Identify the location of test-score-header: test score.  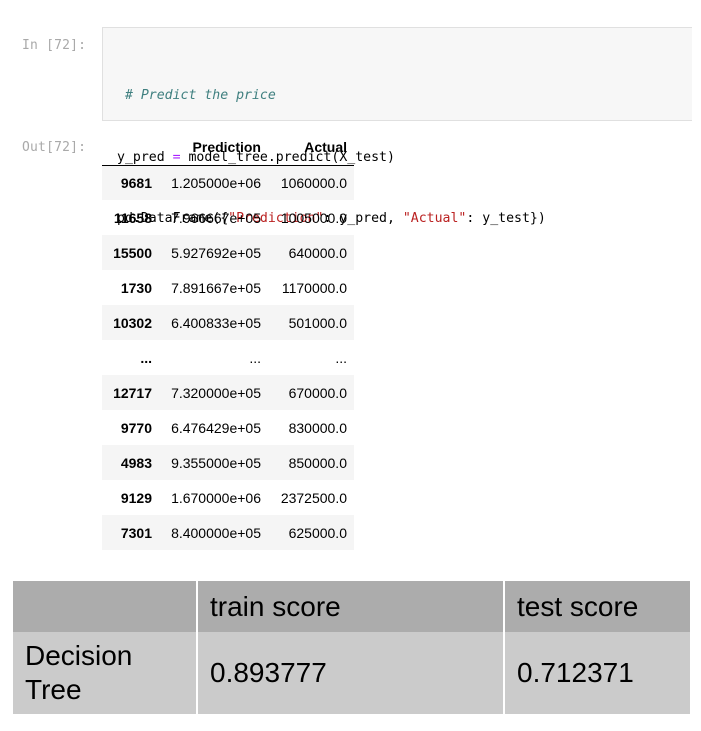
(597, 606).